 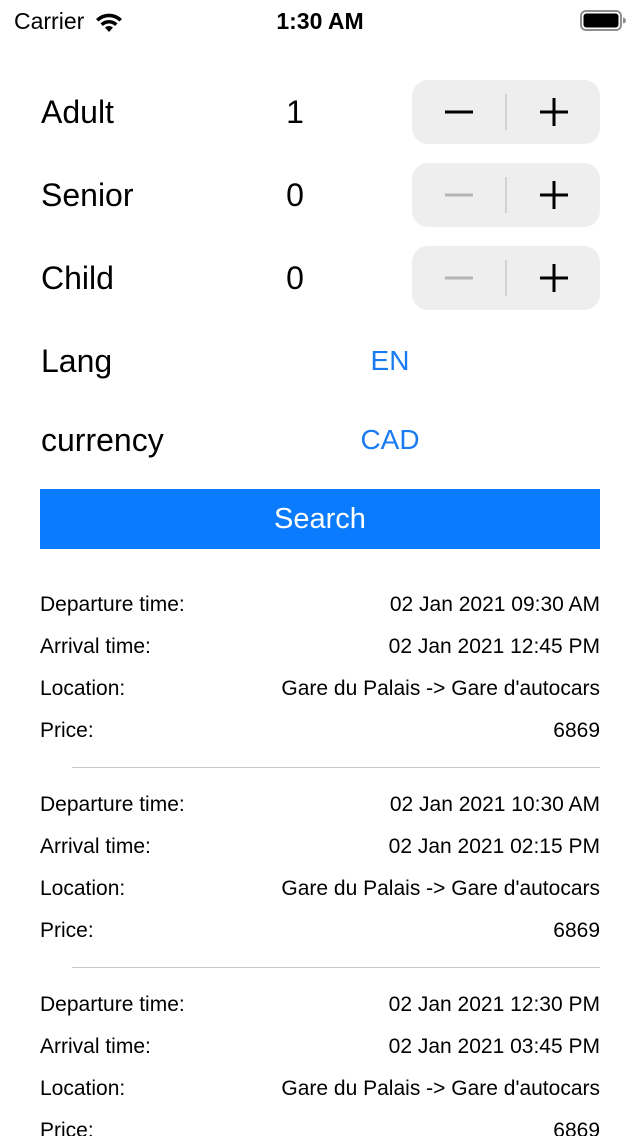 I want to click on child-increment-button, so click(x=553, y=278).